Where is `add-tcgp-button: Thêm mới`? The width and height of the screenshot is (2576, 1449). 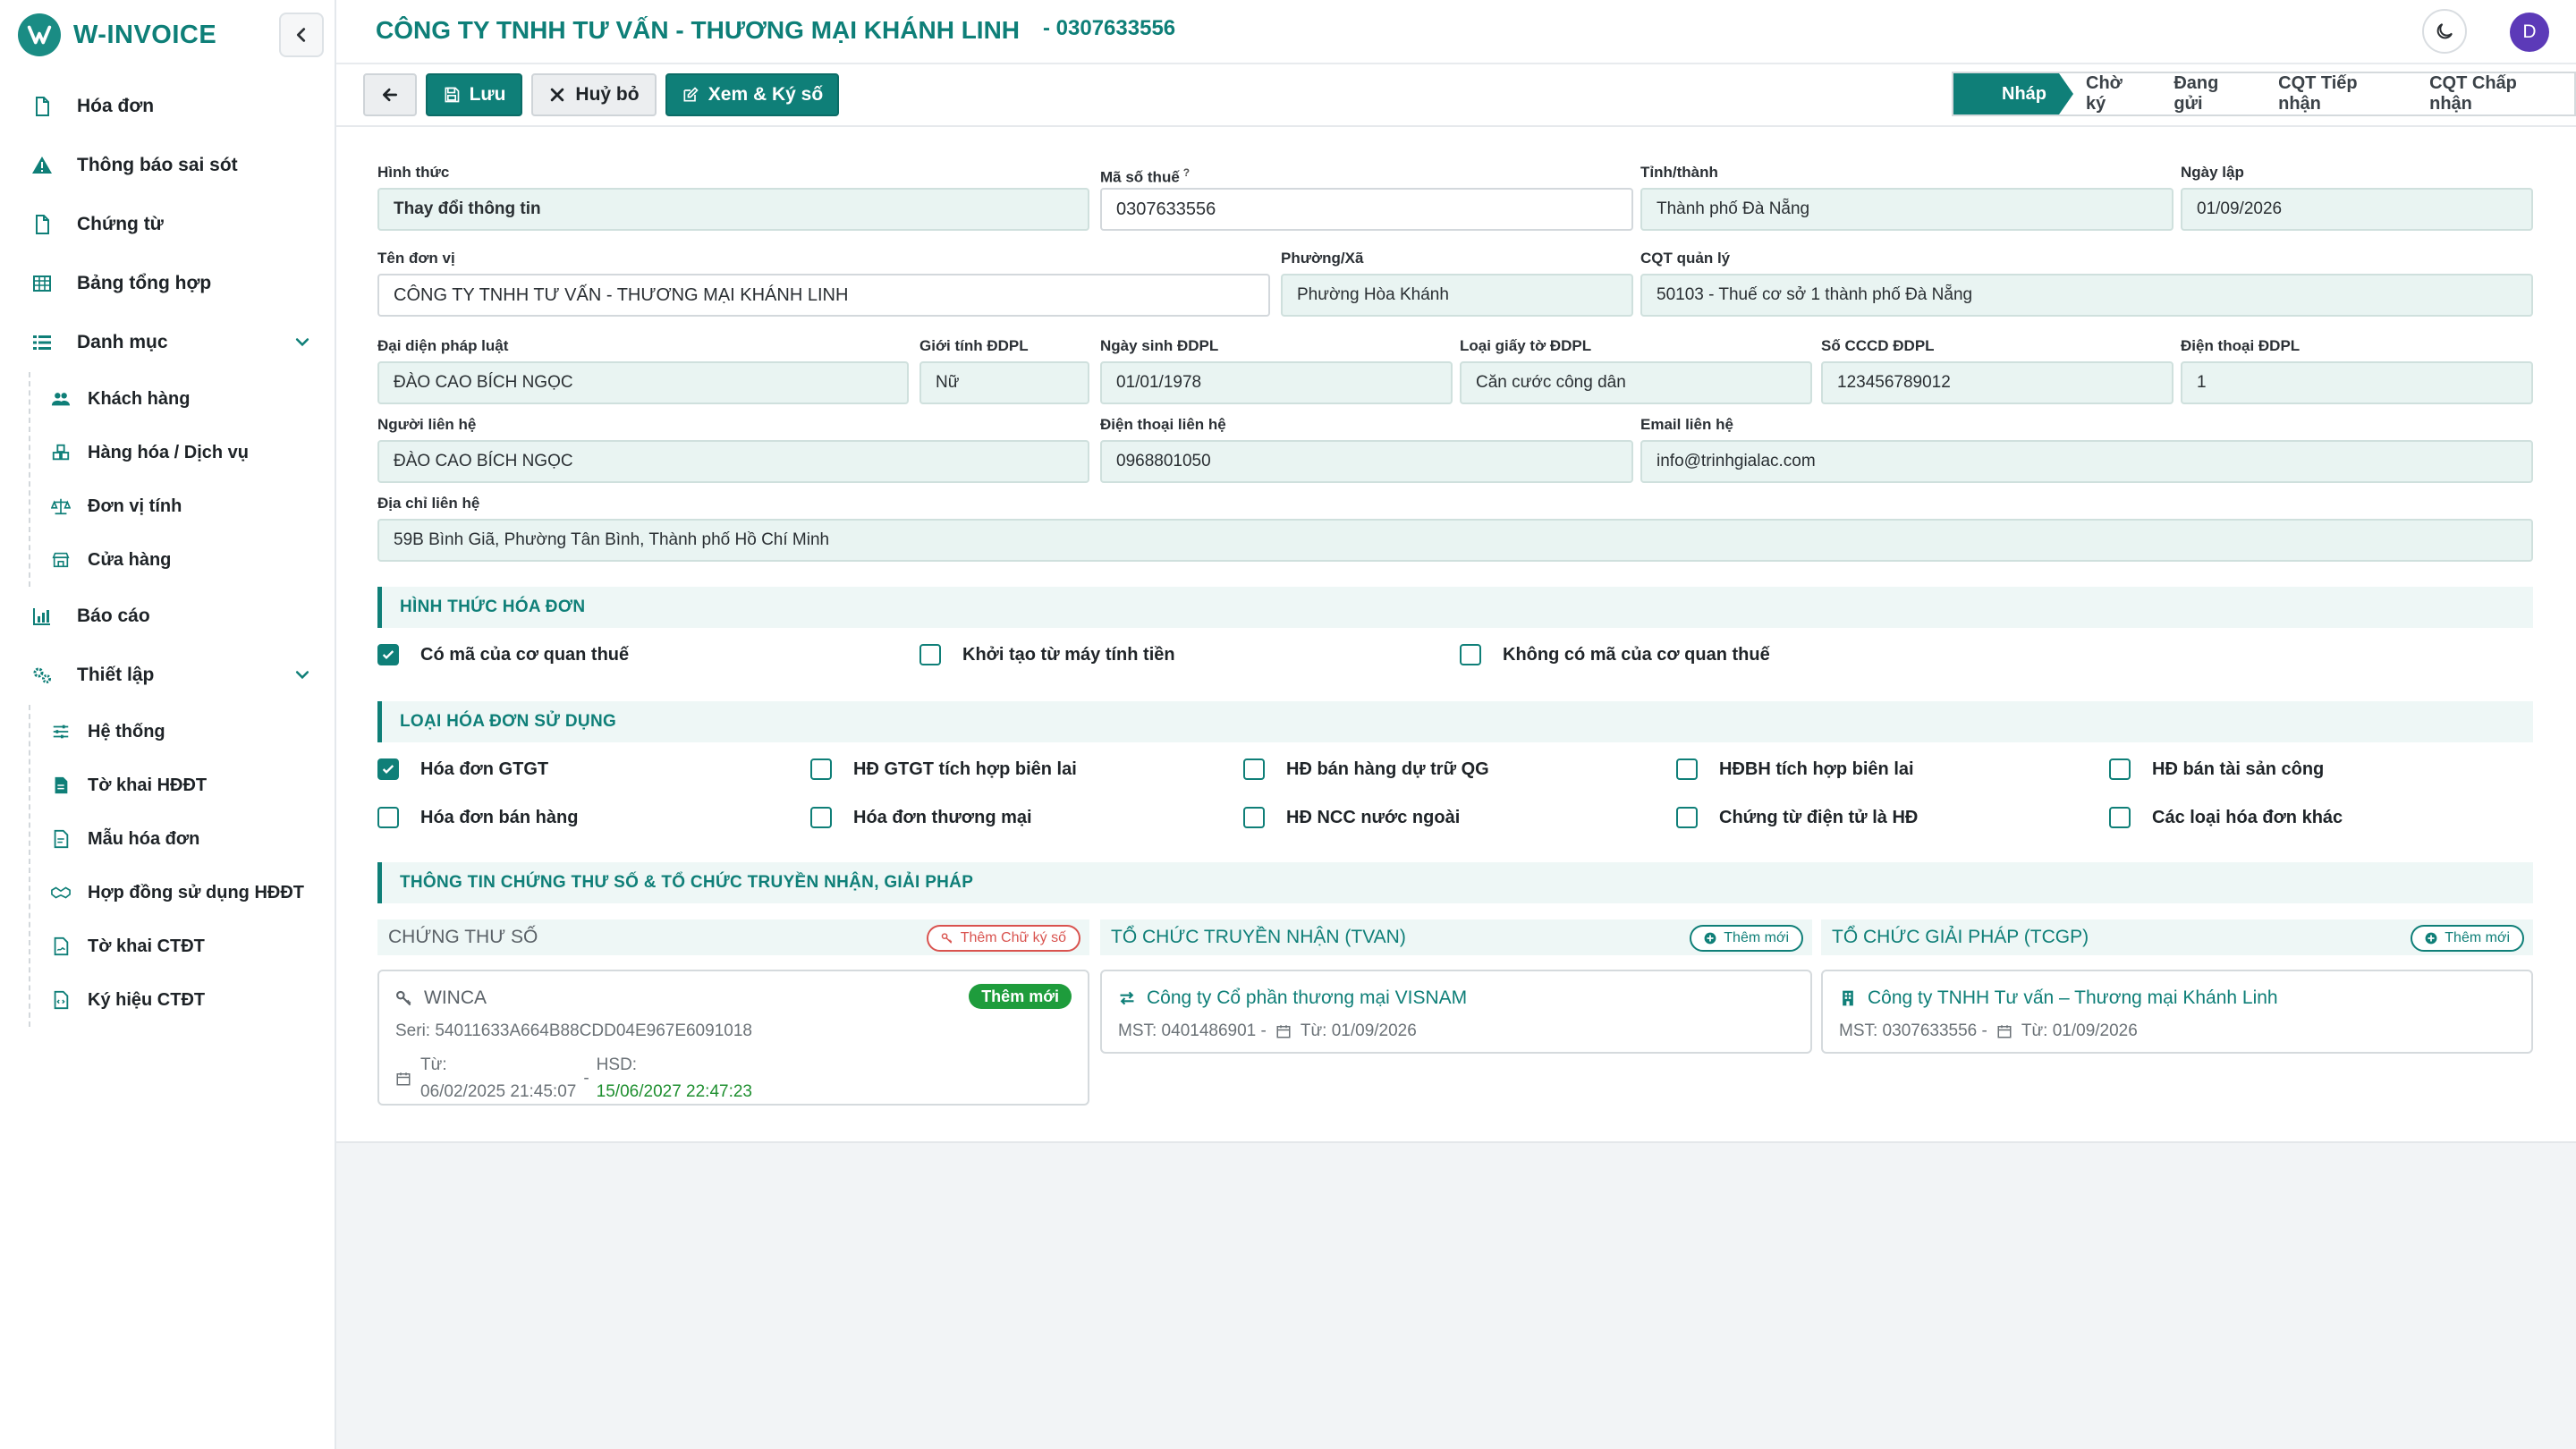
add-tcgp-button: Thêm mới is located at coordinates (2467, 938).